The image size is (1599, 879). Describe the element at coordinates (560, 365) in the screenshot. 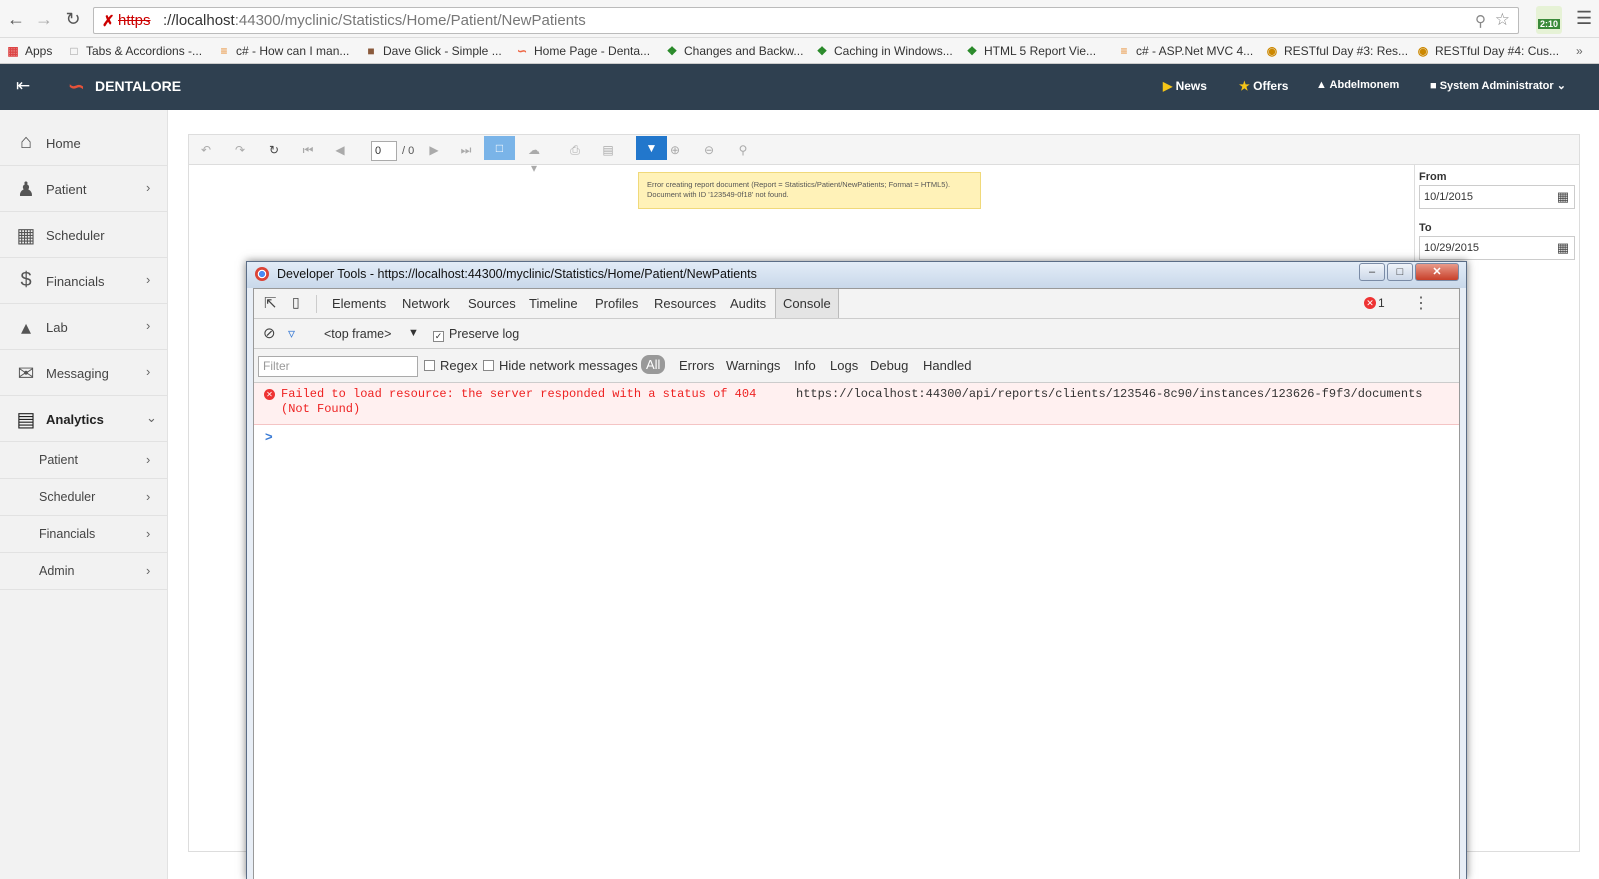

I see `hide-network-option: Hide network messages` at that location.